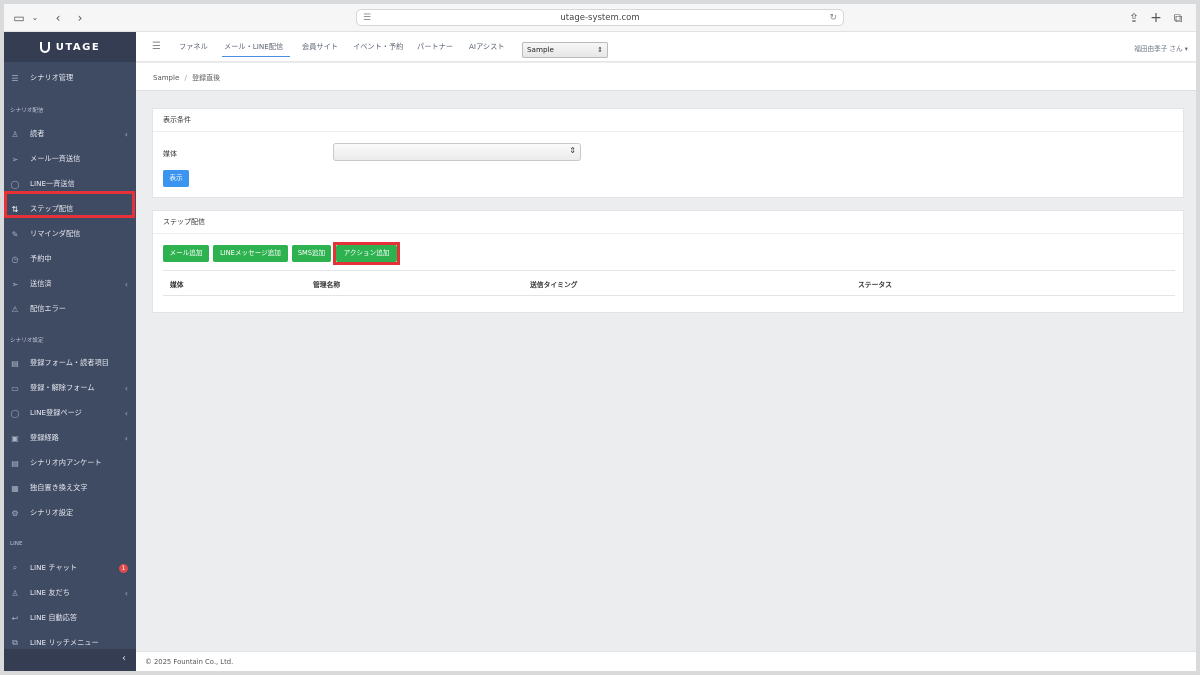  I want to click on brand-logo: UTAGE, so click(70, 47).